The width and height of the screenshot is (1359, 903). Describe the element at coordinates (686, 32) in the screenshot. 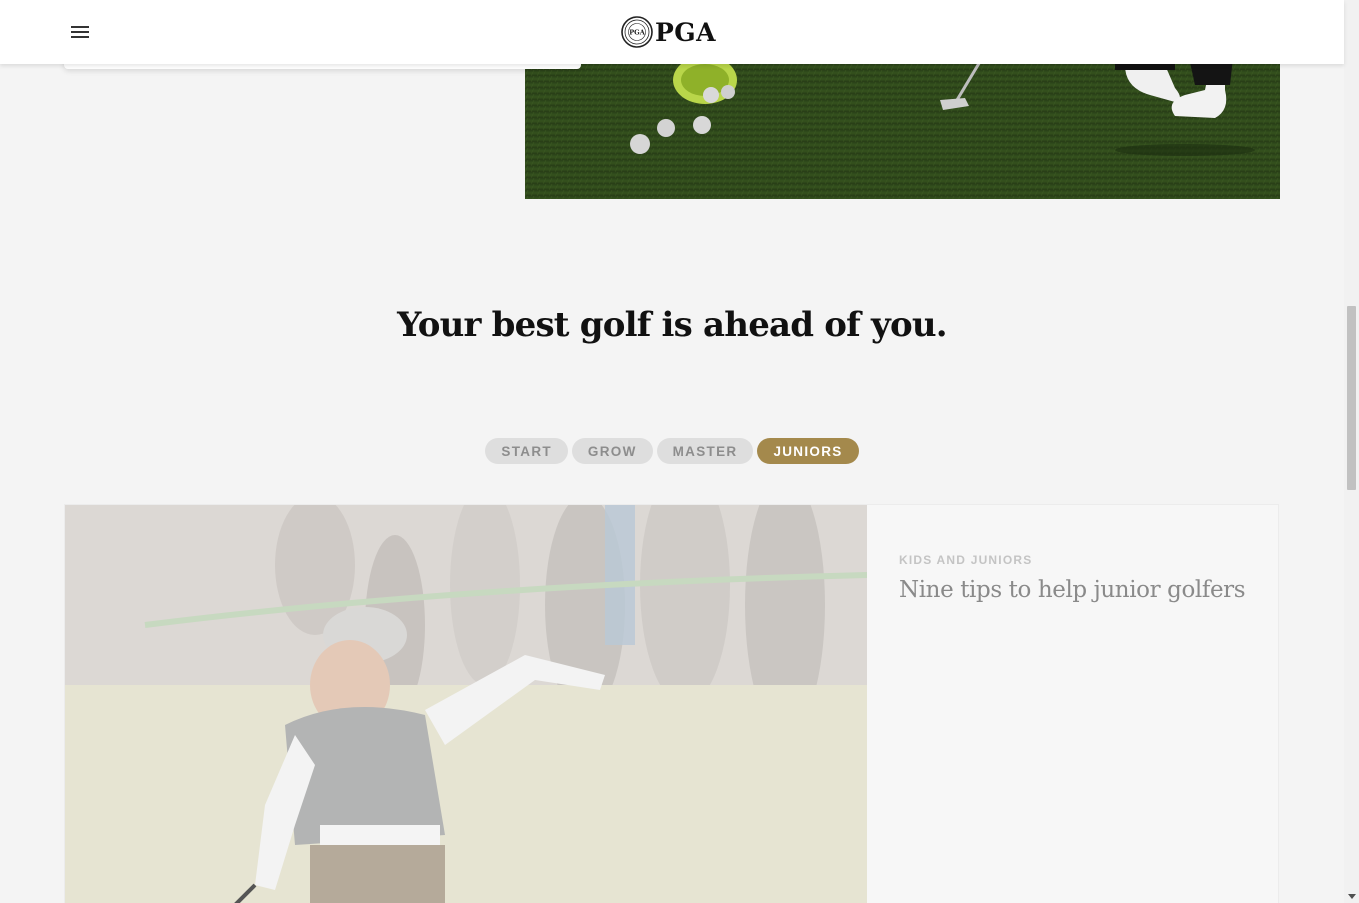

I see `logo-text: PGA` at that location.